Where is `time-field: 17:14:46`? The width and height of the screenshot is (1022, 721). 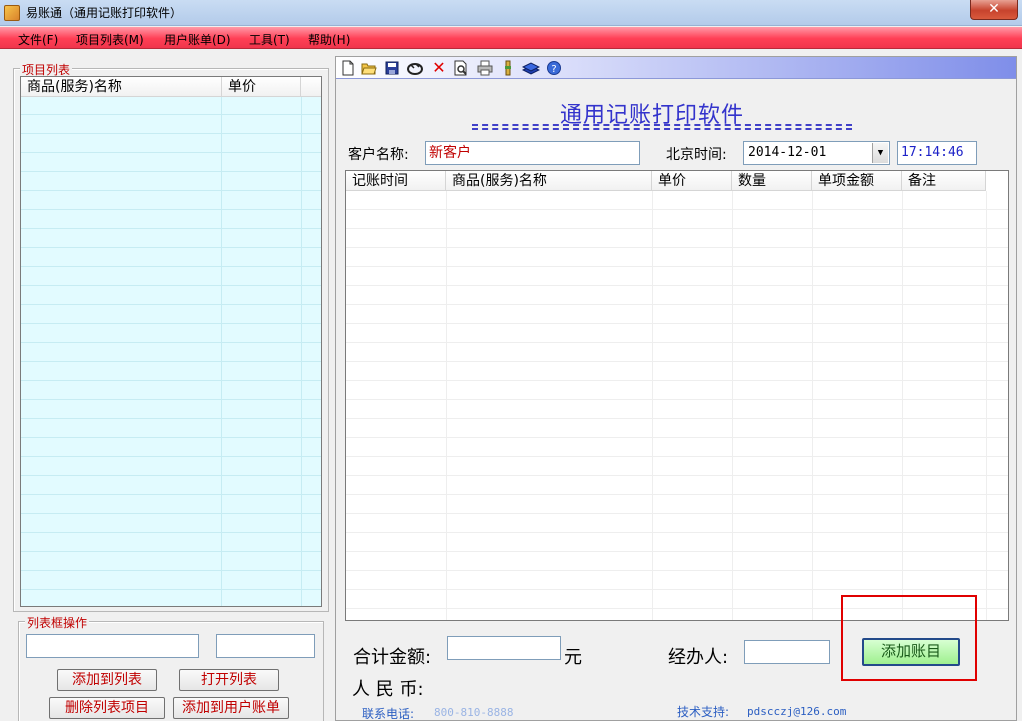 time-field: 17:14:46 is located at coordinates (937, 153).